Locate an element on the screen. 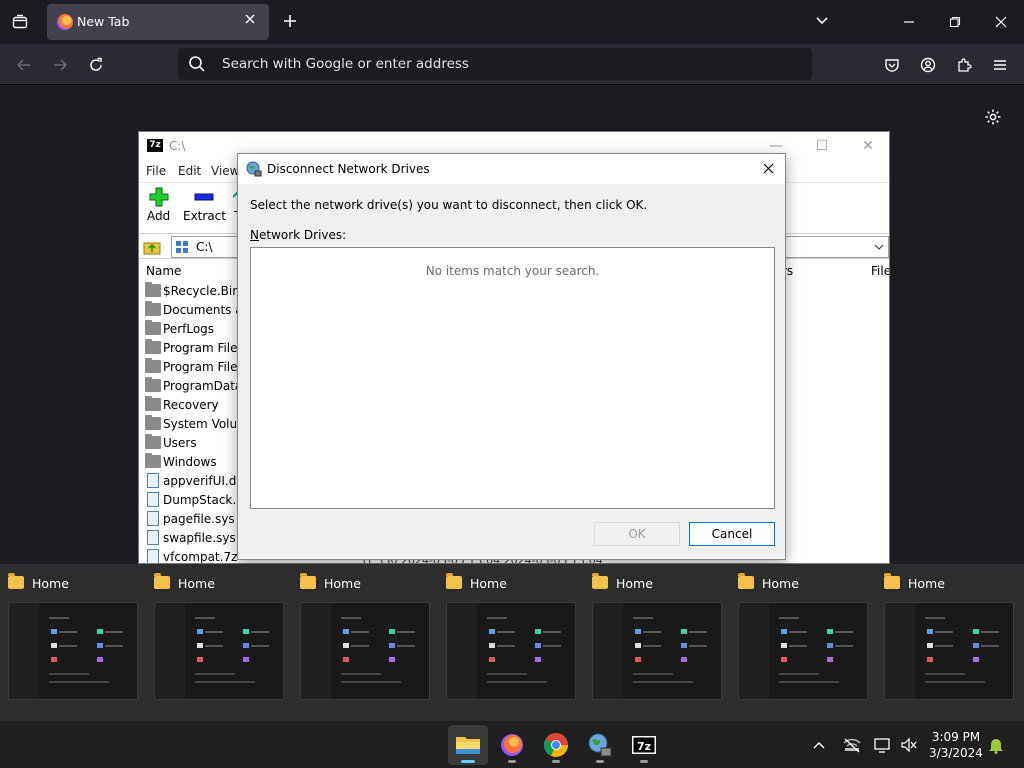  minimize-button is located at coordinates (909, 22).